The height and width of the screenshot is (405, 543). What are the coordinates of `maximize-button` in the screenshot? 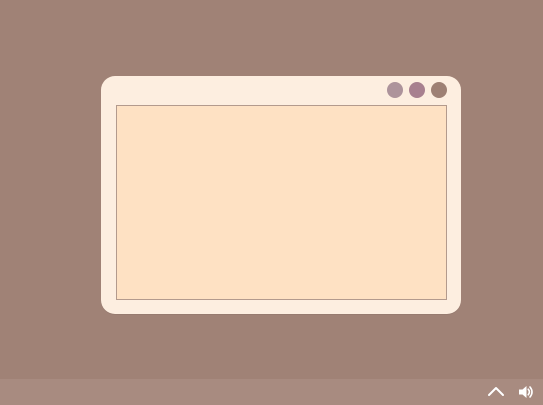 It's located at (417, 90).